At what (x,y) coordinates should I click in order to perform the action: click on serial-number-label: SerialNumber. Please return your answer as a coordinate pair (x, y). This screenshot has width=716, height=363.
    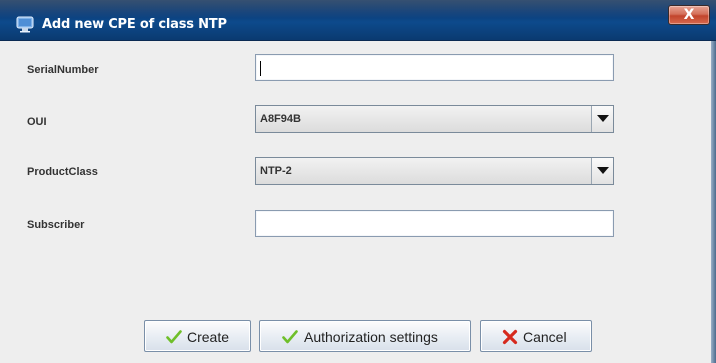
    Looking at the image, I should click on (63, 70).